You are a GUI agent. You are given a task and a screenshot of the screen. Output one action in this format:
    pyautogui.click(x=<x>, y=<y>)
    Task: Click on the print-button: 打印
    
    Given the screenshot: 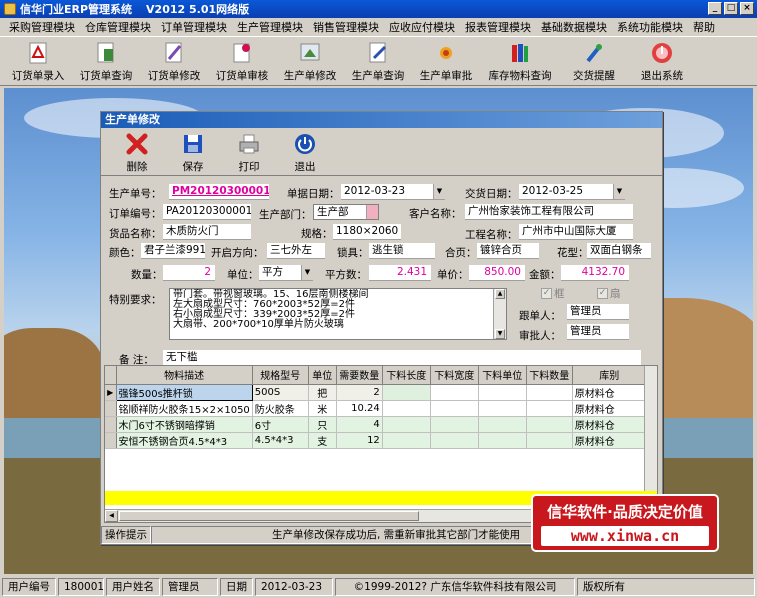 What is the action you would take?
    pyautogui.click(x=249, y=151)
    